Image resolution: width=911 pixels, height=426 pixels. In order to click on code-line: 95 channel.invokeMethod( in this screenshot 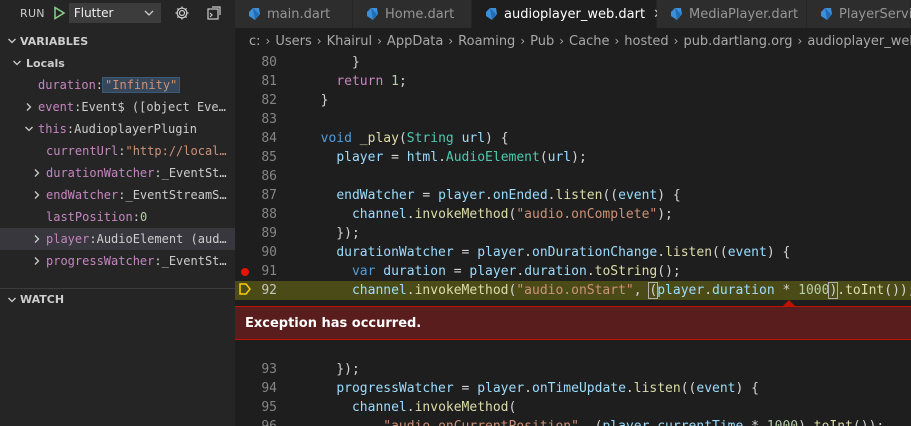, I will do `click(573, 407)`.